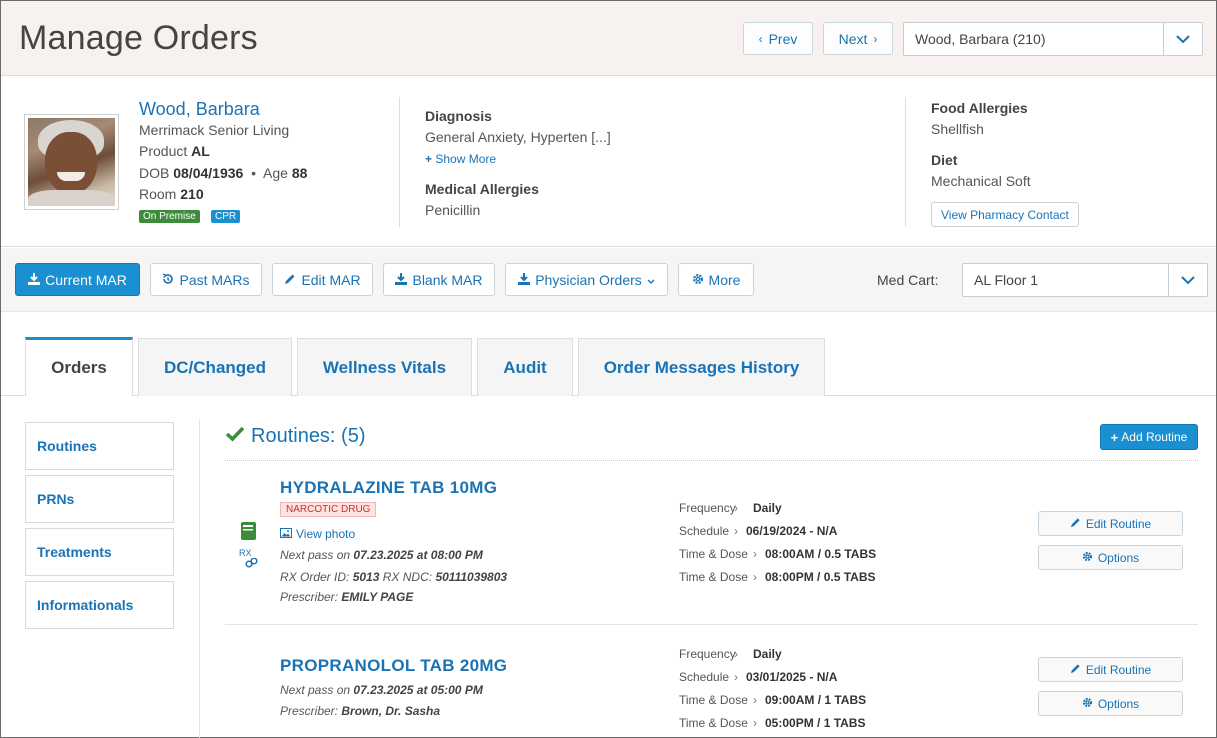  Describe the element at coordinates (981, 181) in the screenshot. I see `diet-value: Mechanical Soft` at that location.